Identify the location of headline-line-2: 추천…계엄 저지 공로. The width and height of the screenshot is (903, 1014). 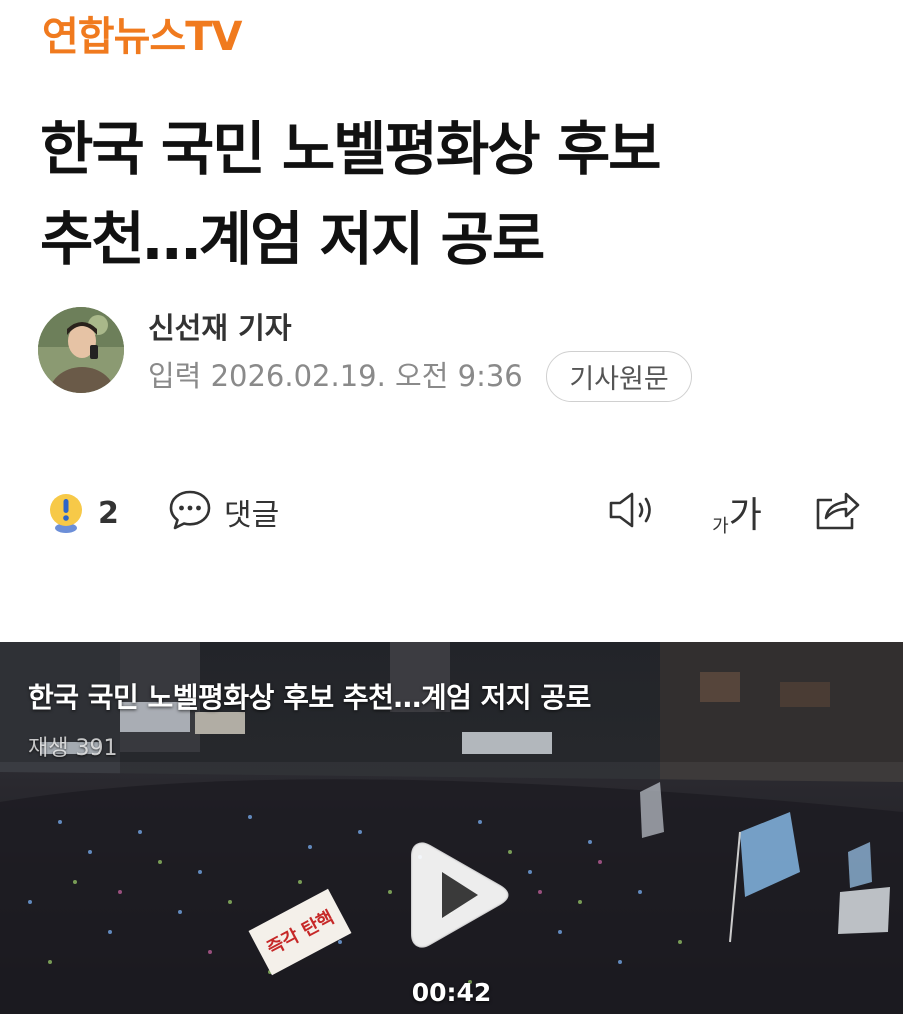
(292, 239).